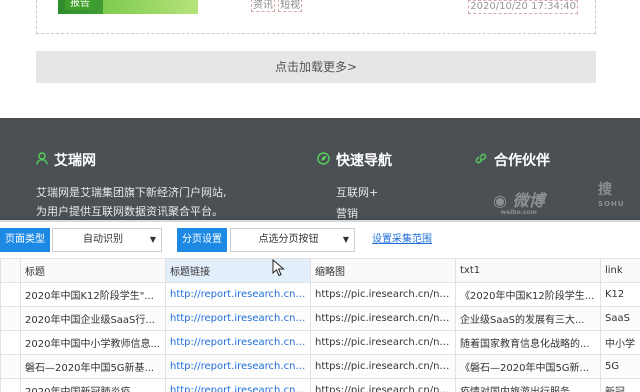 This screenshot has width=640, height=392. Describe the element at coordinates (277, 6) in the screenshot. I see `article-tags: 资讯 短视` at that location.